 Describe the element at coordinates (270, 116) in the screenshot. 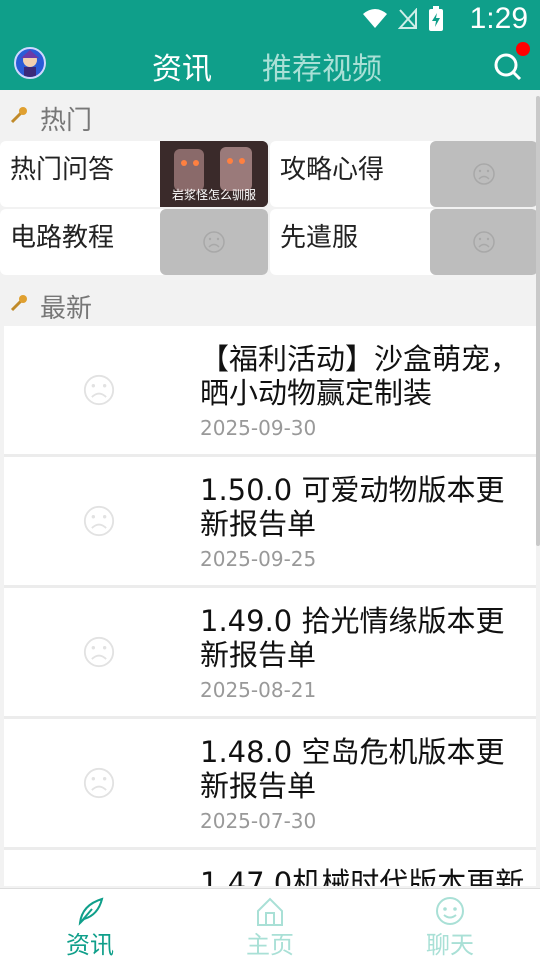

I see `section-hot-header: 热门` at that location.